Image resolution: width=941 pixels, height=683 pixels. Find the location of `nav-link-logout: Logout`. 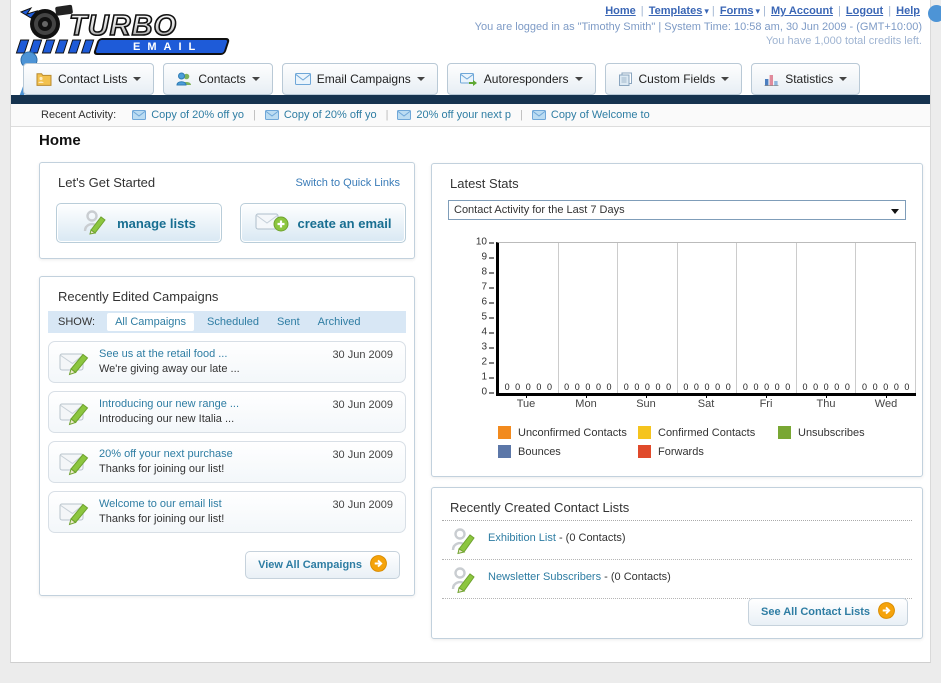

nav-link-logout: Logout is located at coordinates (864, 11).